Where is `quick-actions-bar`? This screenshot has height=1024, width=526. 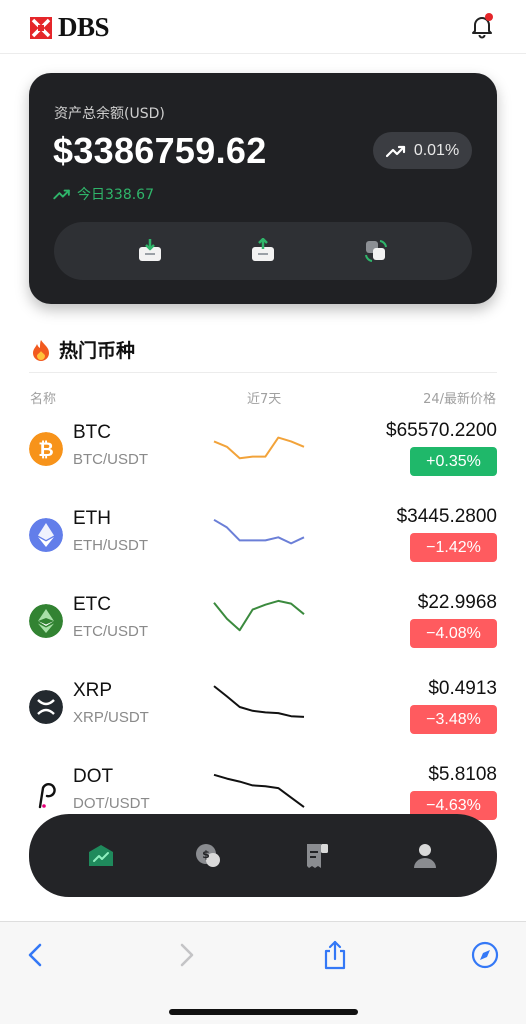
quick-actions-bar is located at coordinates (263, 251).